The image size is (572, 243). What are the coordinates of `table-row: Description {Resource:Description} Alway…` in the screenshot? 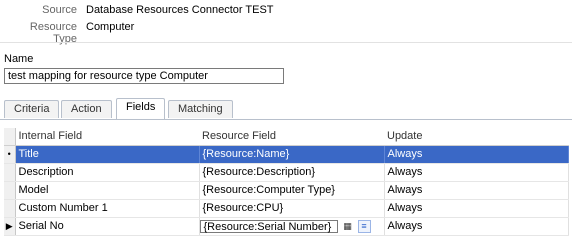 It's located at (286, 172).